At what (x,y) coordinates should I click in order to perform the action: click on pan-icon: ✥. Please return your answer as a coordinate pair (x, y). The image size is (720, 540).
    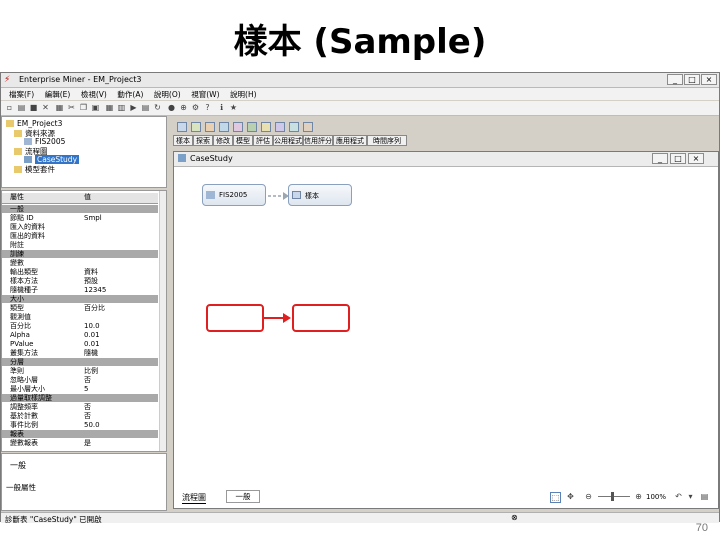
    Looking at the image, I should click on (570, 496).